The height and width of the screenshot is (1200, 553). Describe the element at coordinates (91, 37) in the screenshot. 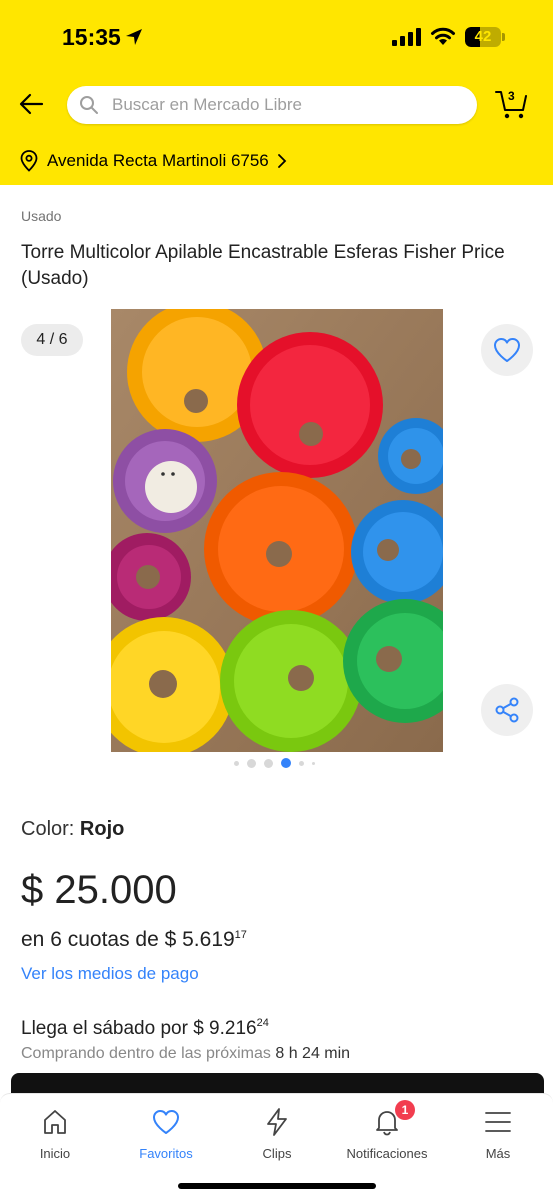

I see `clock: 15:35` at that location.